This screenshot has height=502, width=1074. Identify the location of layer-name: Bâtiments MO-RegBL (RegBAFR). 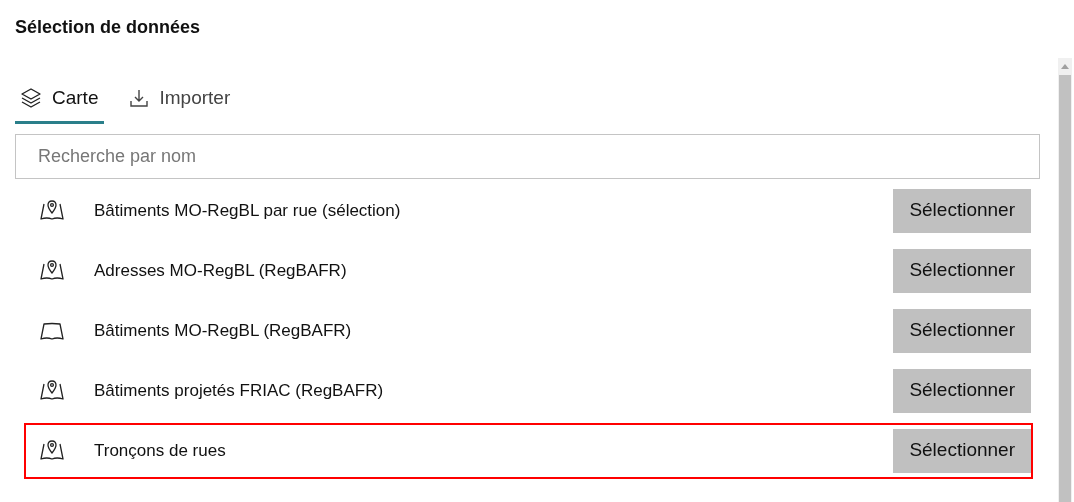
(223, 330).